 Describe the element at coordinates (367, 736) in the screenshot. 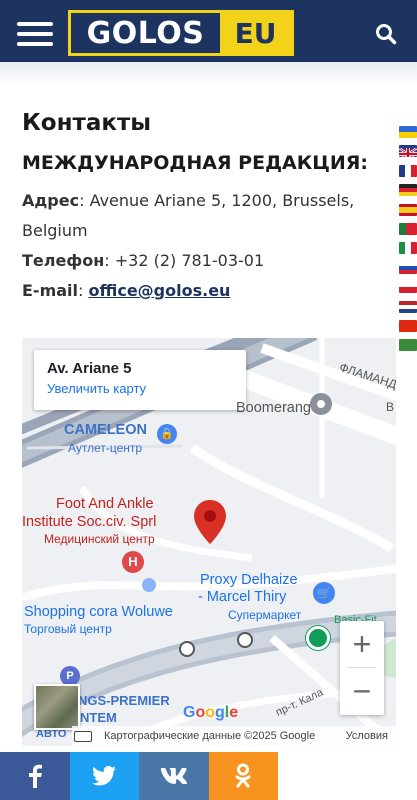

I see `map-terms-link: Условия` at that location.